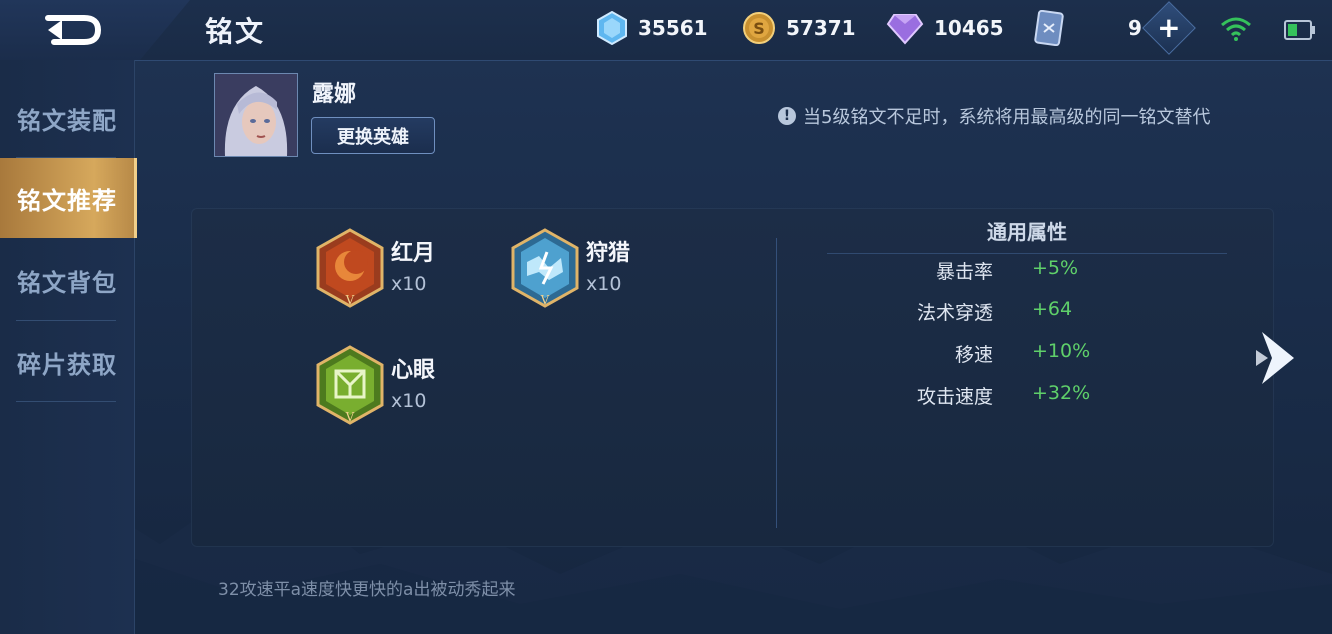 This screenshot has height=634, width=1332. What do you see at coordinates (1052, 309) in the screenshot?
I see `attribute-value: +64` at bounding box center [1052, 309].